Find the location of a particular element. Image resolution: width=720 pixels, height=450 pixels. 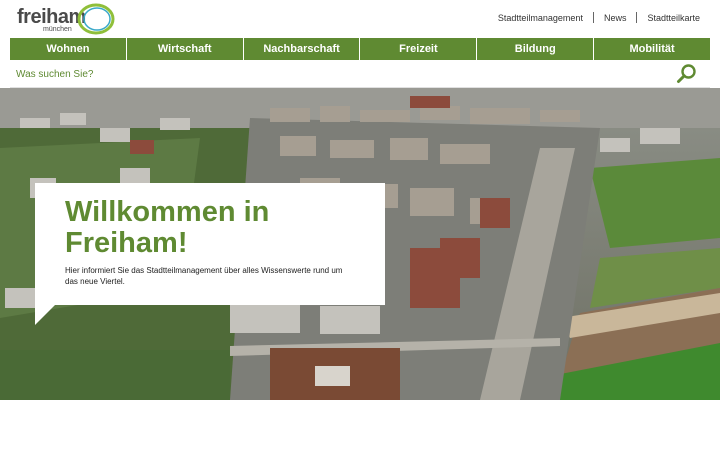

search-input is located at coordinates (336, 74).